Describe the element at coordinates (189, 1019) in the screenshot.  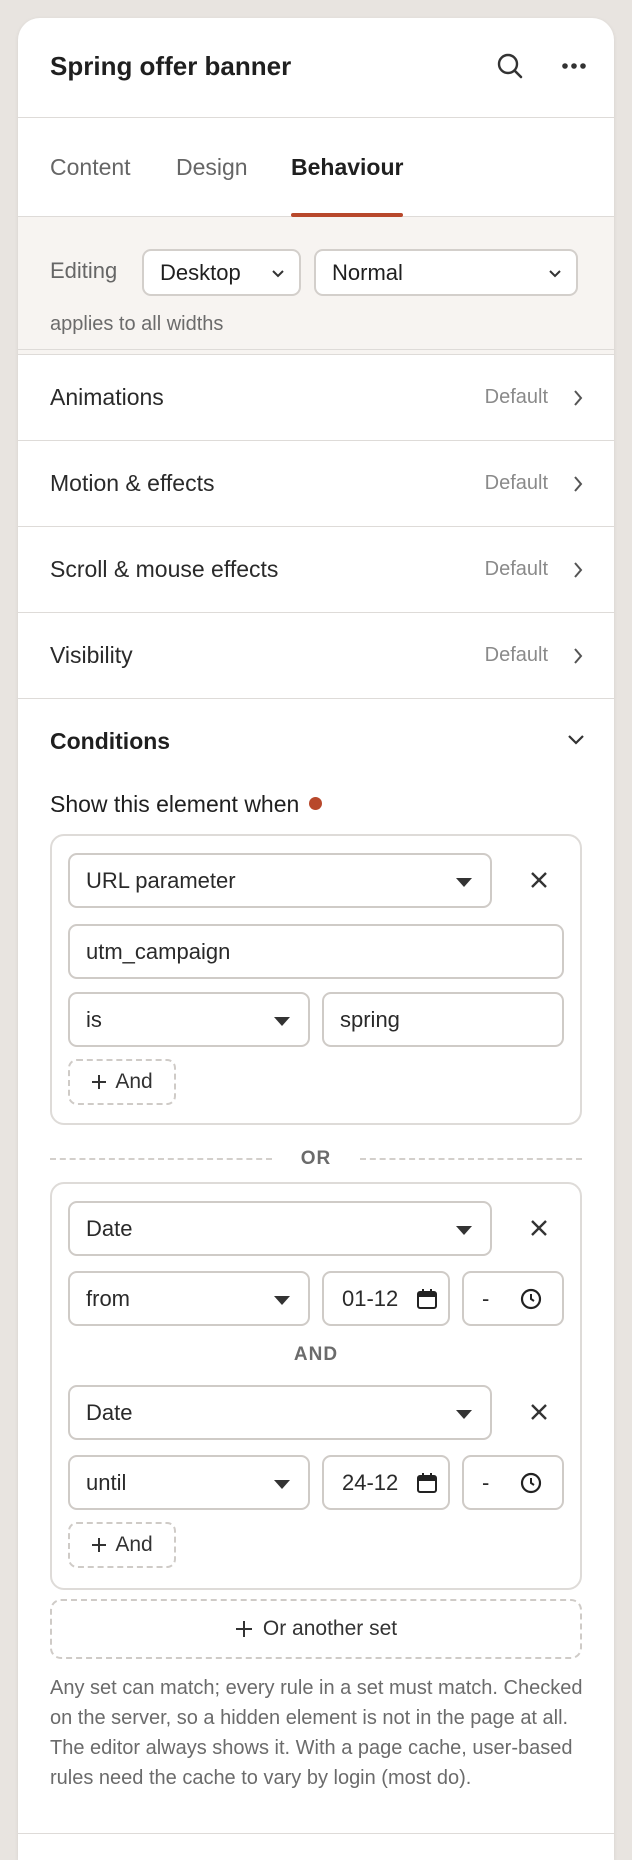
I see `operator-select: is` at that location.